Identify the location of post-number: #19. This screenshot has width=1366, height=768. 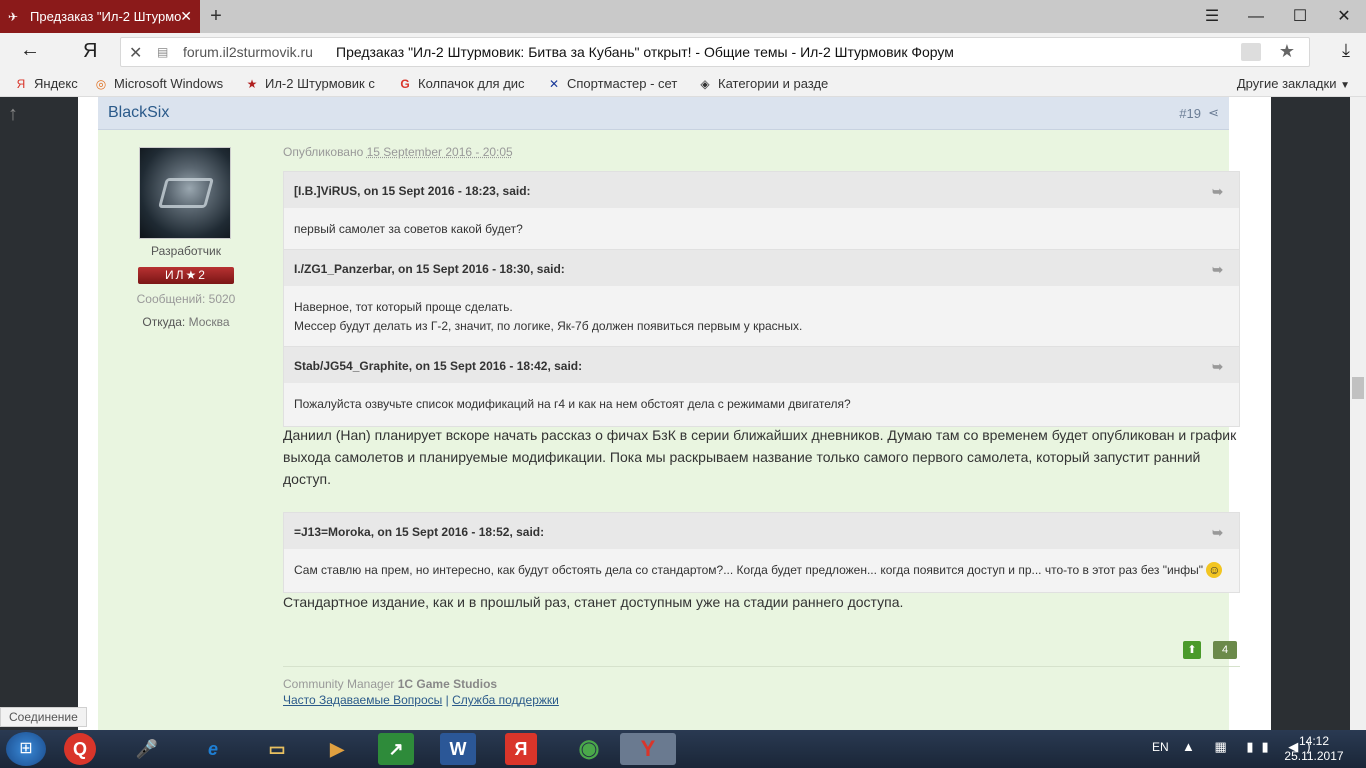
(1190, 113).